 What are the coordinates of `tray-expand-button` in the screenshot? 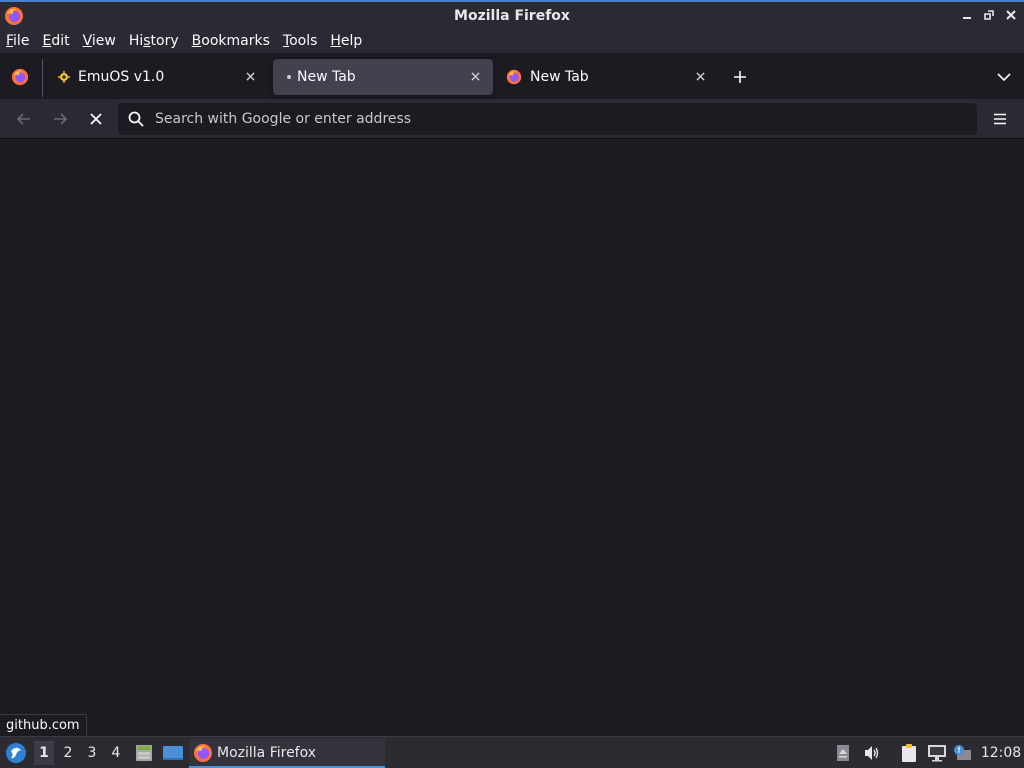 It's located at (843, 753).